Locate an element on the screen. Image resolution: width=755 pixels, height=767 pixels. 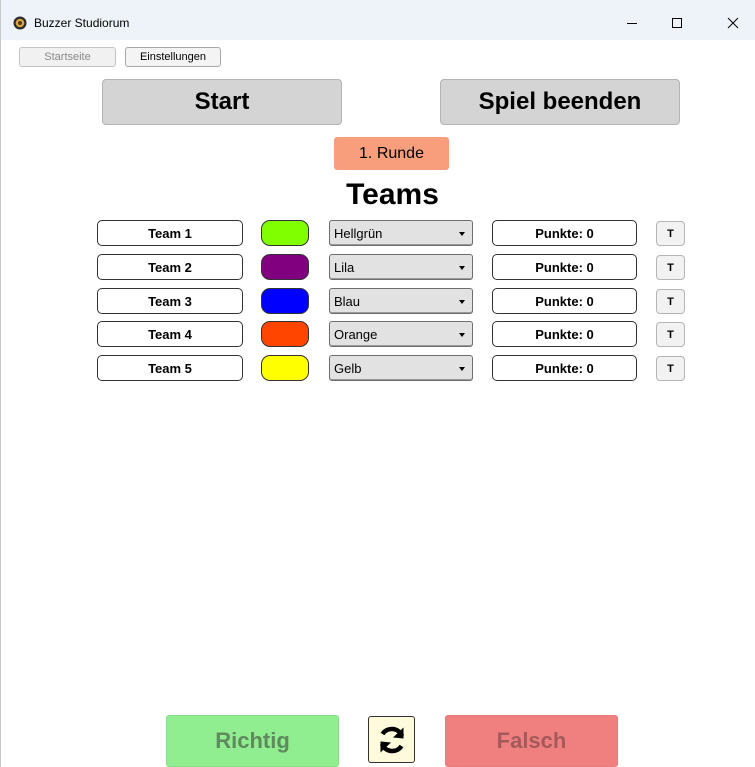
team-color-select-value: Orange is located at coordinates (356, 334).